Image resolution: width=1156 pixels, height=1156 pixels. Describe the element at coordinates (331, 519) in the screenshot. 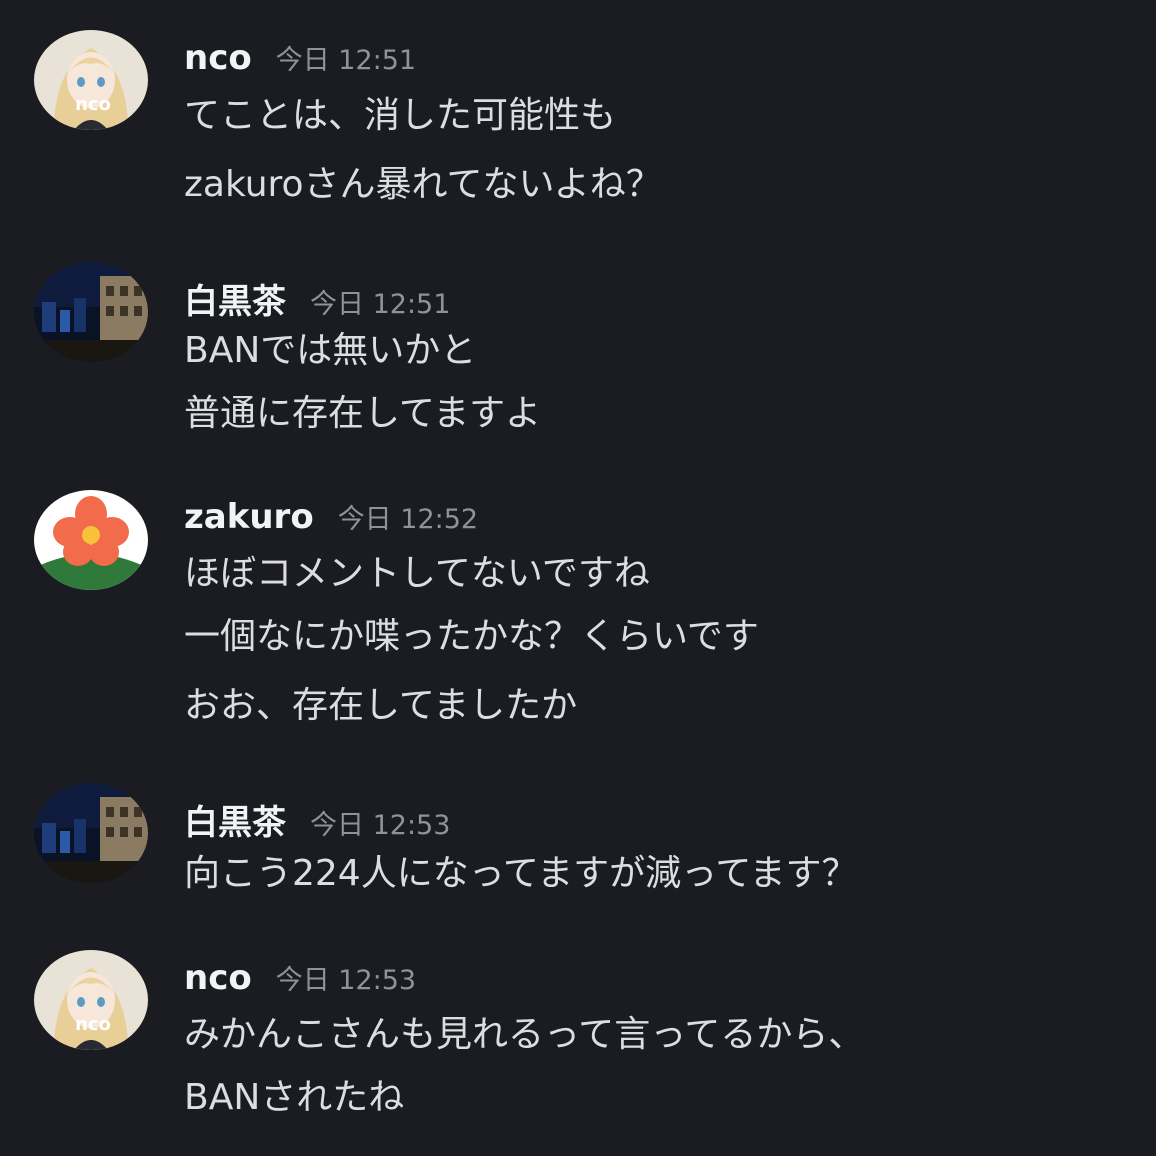

I see `message-header: zakuro 今日 12:52` at that location.